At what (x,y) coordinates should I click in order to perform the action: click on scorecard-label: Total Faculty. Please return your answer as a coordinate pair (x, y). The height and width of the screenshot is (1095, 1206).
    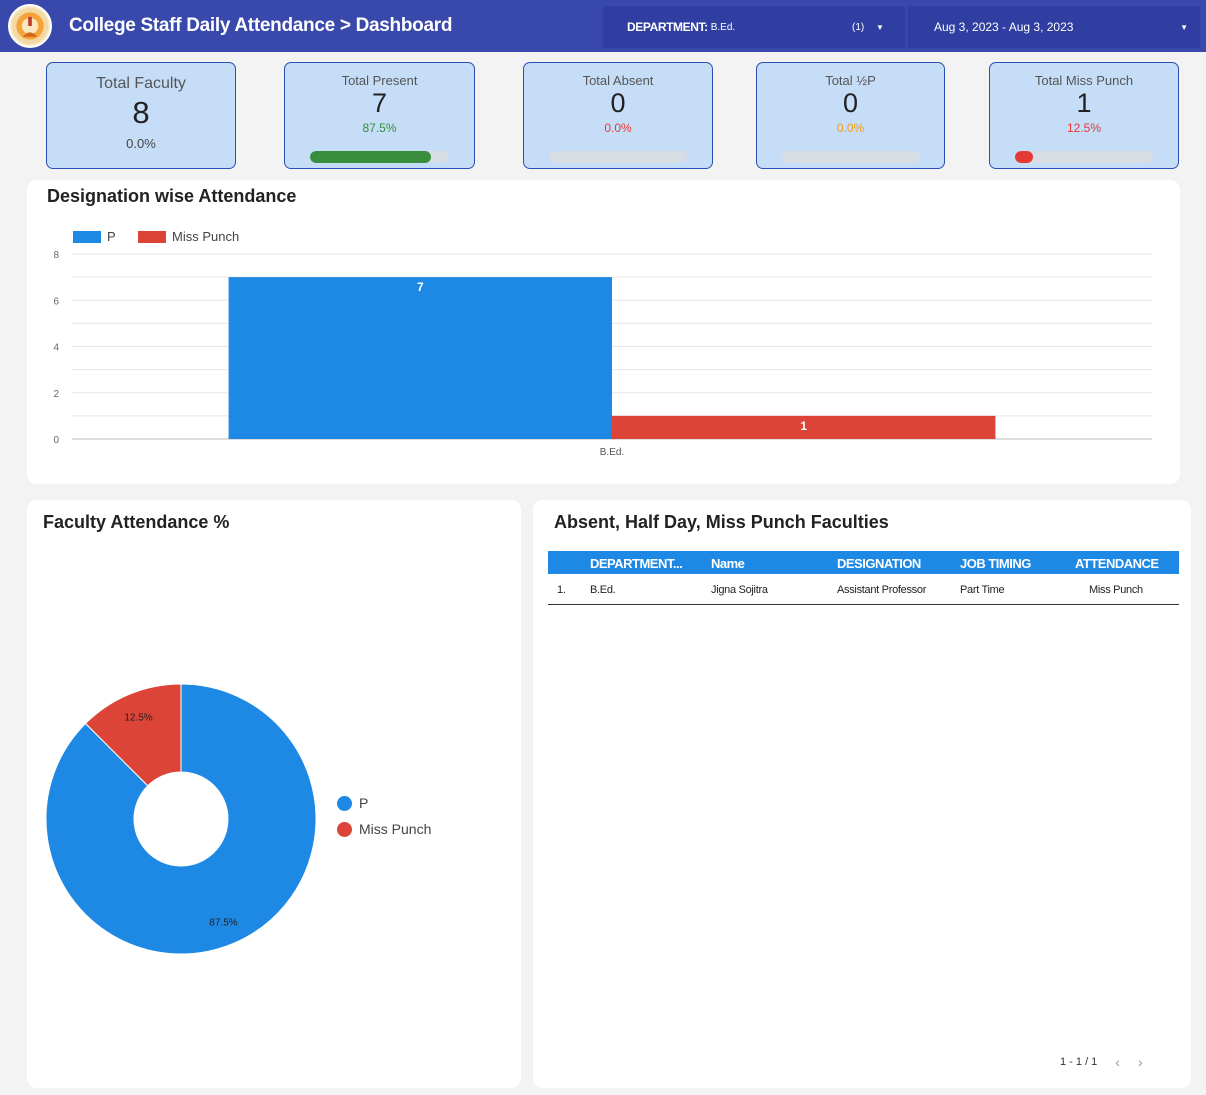
    Looking at the image, I should click on (141, 83).